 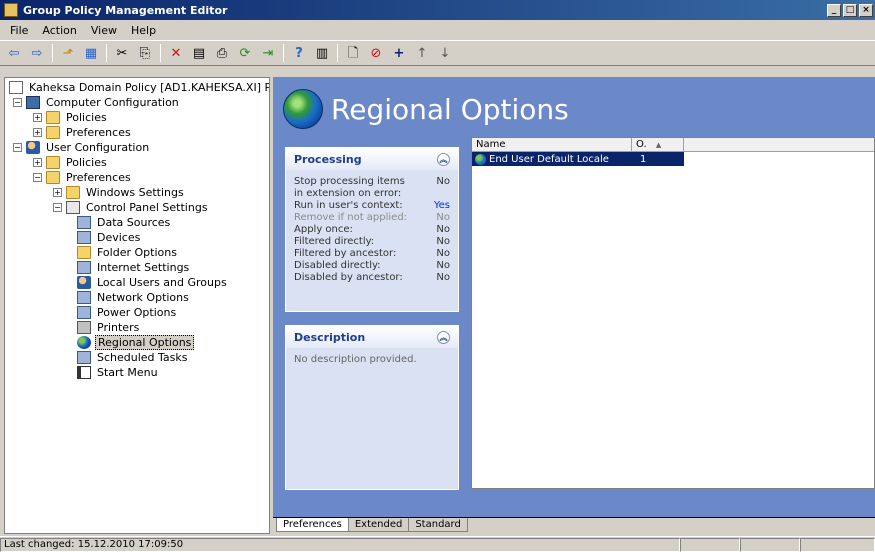 What do you see at coordinates (710, 544) in the screenshot?
I see `status-panel` at bounding box center [710, 544].